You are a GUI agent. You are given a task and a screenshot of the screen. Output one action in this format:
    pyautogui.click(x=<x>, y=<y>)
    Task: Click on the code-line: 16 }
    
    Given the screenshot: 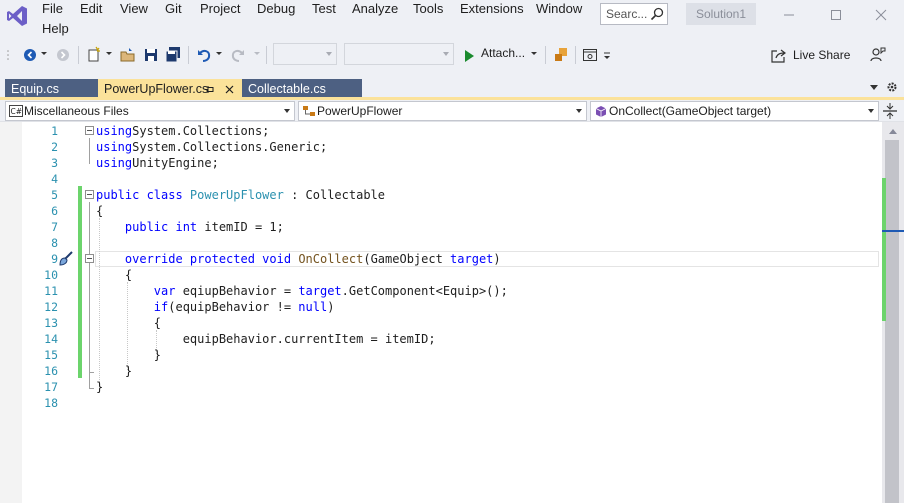 What is the action you would take?
    pyautogui.click(x=441, y=371)
    